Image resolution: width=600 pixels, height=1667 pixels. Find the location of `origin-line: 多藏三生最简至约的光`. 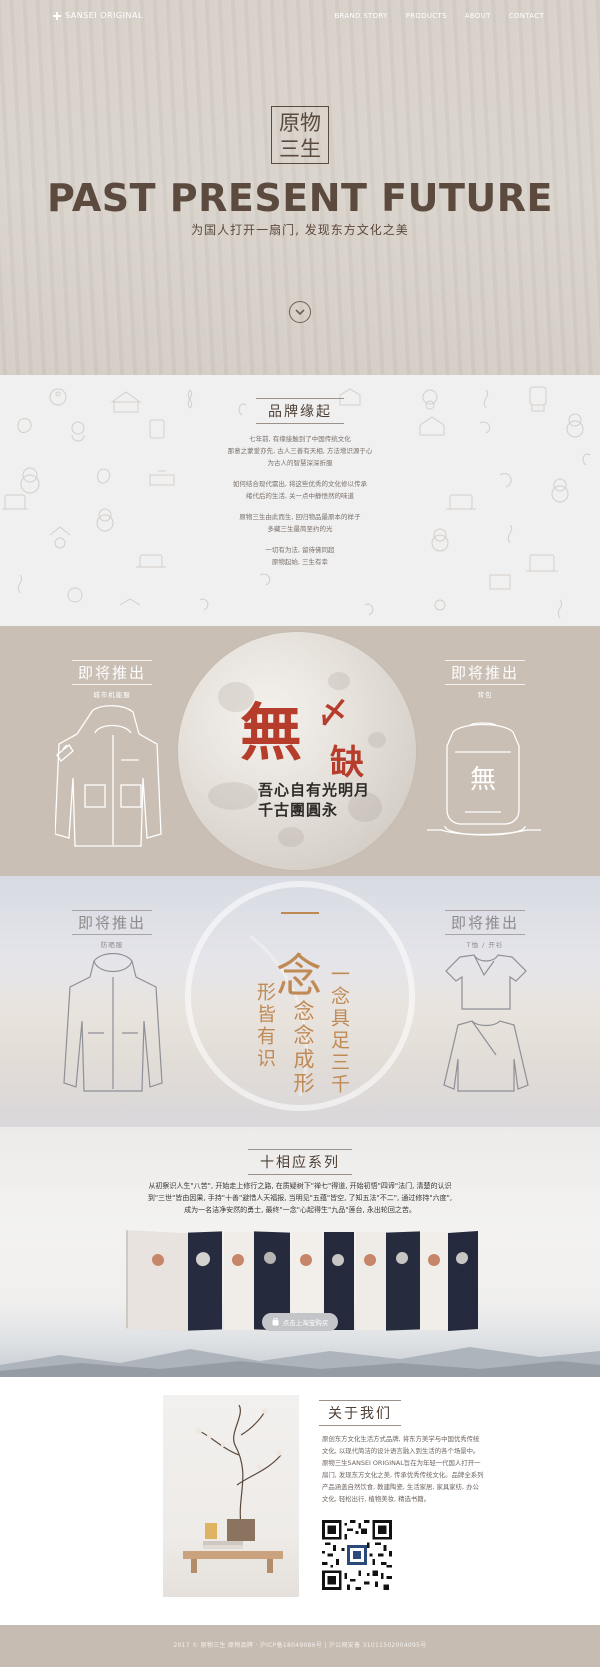

origin-line: 多藏三生最简至约的光 is located at coordinates (300, 529).